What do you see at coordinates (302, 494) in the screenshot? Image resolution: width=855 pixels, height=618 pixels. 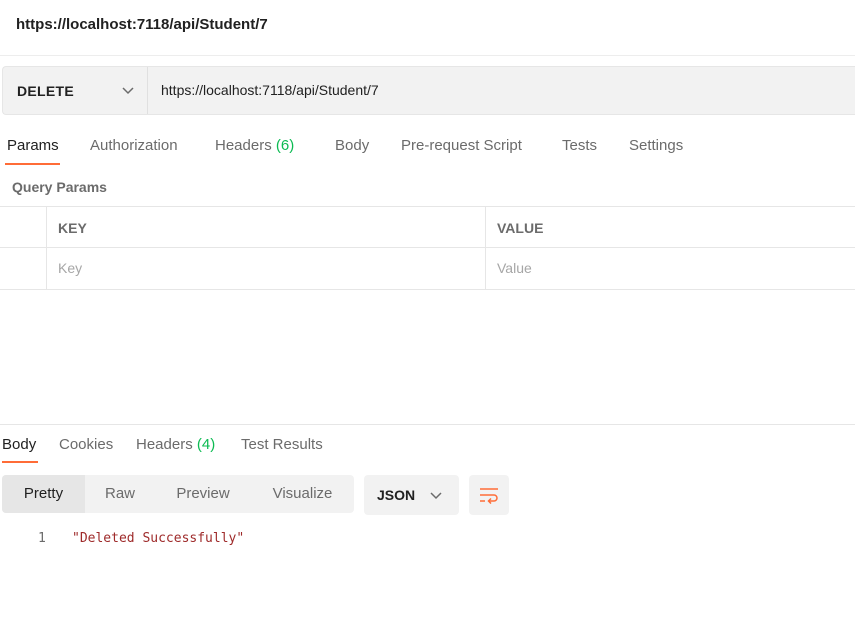 I see `view-visualize-button: Visualize` at bounding box center [302, 494].